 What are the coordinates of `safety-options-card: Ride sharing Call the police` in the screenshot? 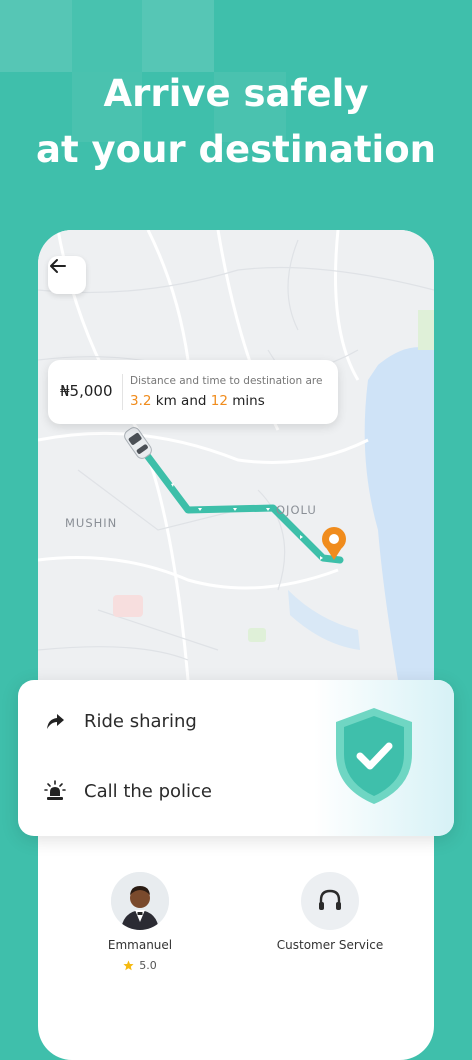 It's located at (236, 758).